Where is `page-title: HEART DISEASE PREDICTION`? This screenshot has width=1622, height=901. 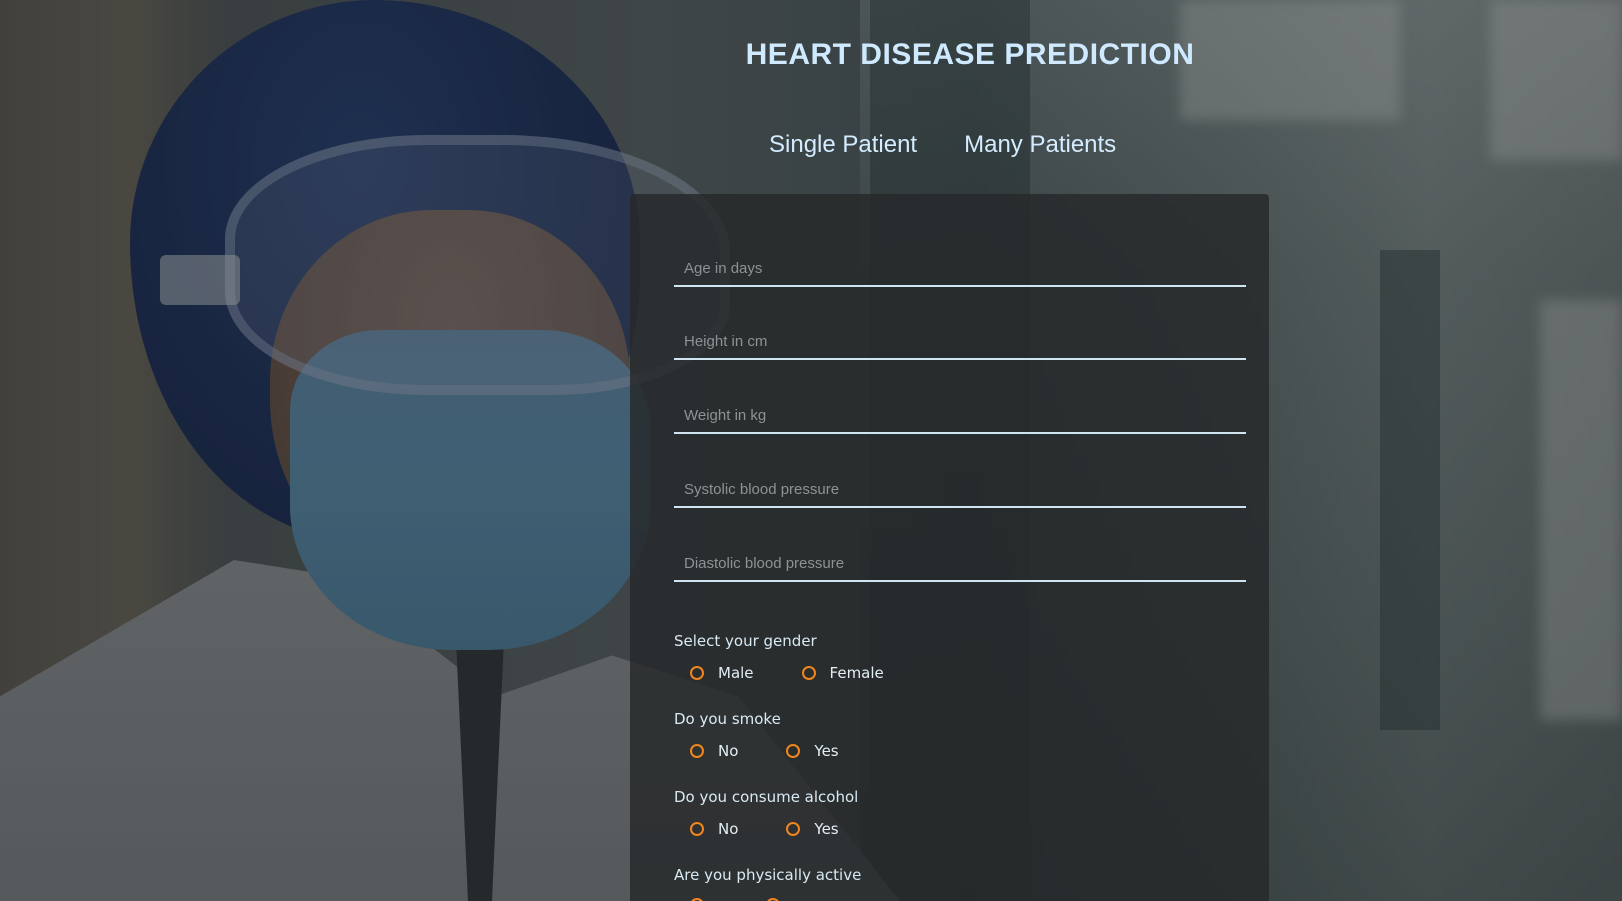 page-title: HEART DISEASE PREDICTION is located at coordinates (970, 54).